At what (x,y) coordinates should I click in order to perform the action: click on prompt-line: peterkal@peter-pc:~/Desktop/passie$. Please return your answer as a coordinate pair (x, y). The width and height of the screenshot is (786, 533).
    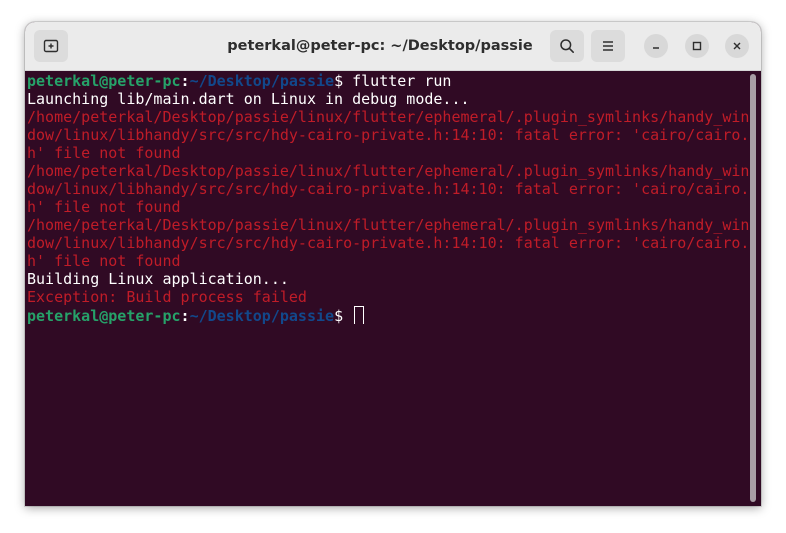
    Looking at the image, I should click on (388, 315).